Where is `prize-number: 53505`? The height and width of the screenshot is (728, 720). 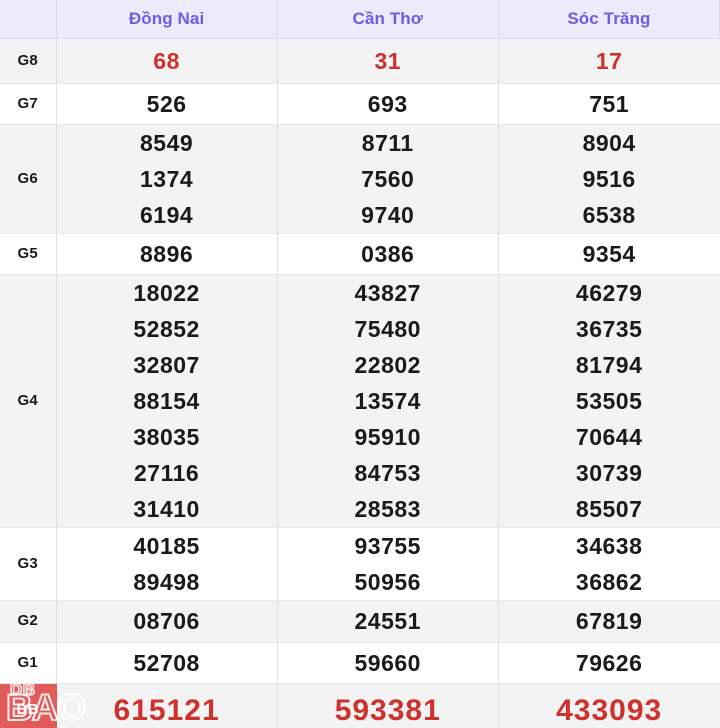 prize-number: 53505 is located at coordinates (609, 400).